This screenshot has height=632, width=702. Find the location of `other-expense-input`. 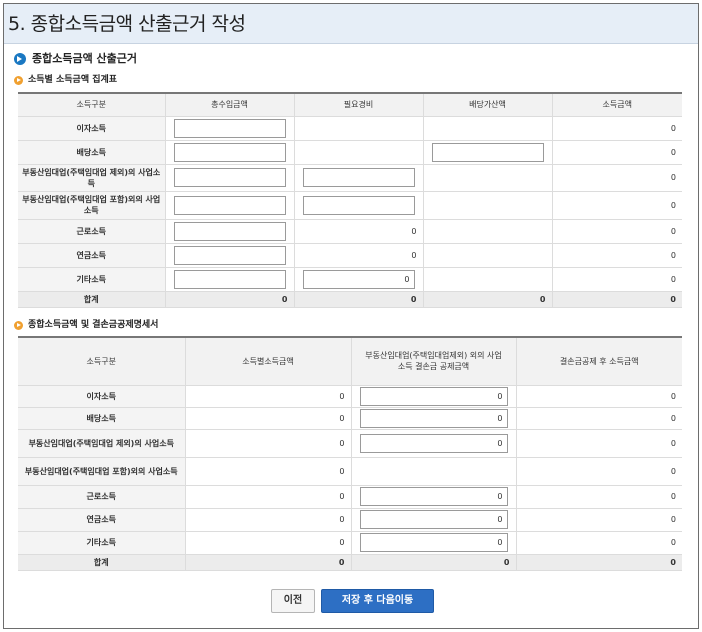

other-expense-input is located at coordinates (358, 279).